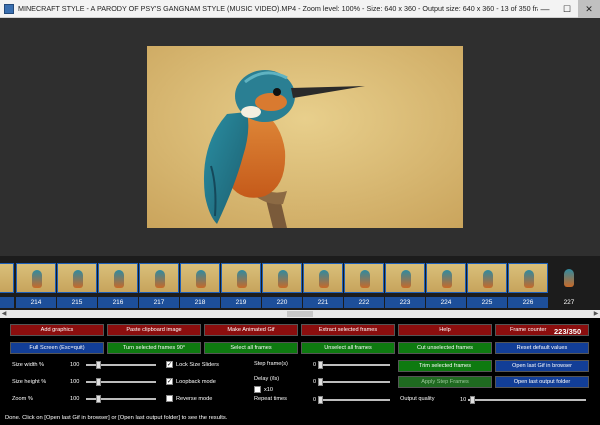 The width and height of the screenshot is (600, 425). Describe the element at coordinates (241, 284) in the screenshot. I see `frame-thumb: 219` at that location.